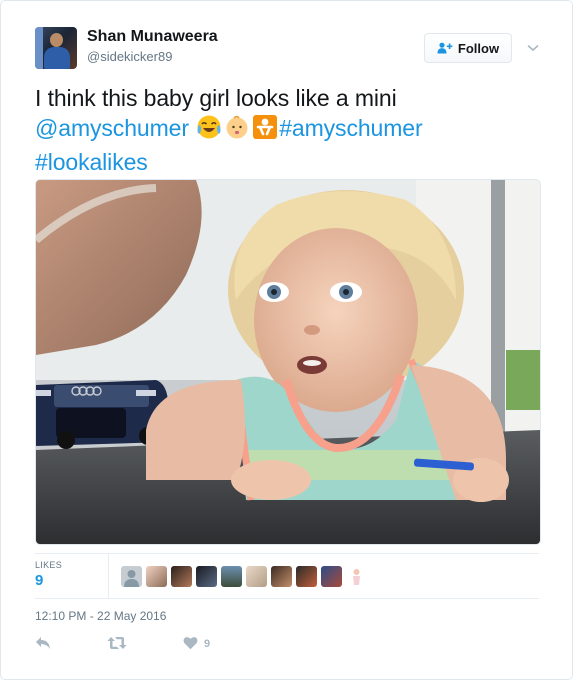 This screenshot has width=573, height=680. What do you see at coordinates (129, 56) in the screenshot?
I see `author-handle: @sidekicker89` at bounding box center [129, 56].